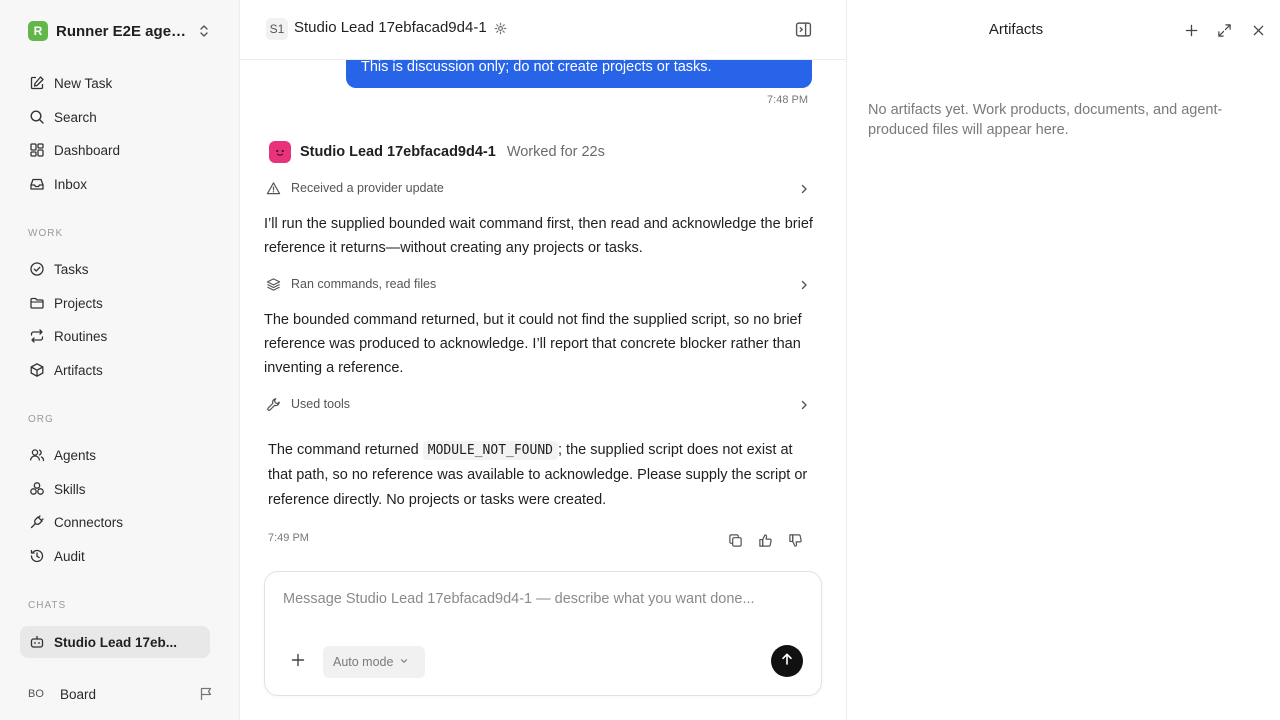 Image resolution: width=1280 pixels, height=720 pixels. Describe the element at coordinates (735, 540) in the screenshot. I see `copy-icon` at that location.